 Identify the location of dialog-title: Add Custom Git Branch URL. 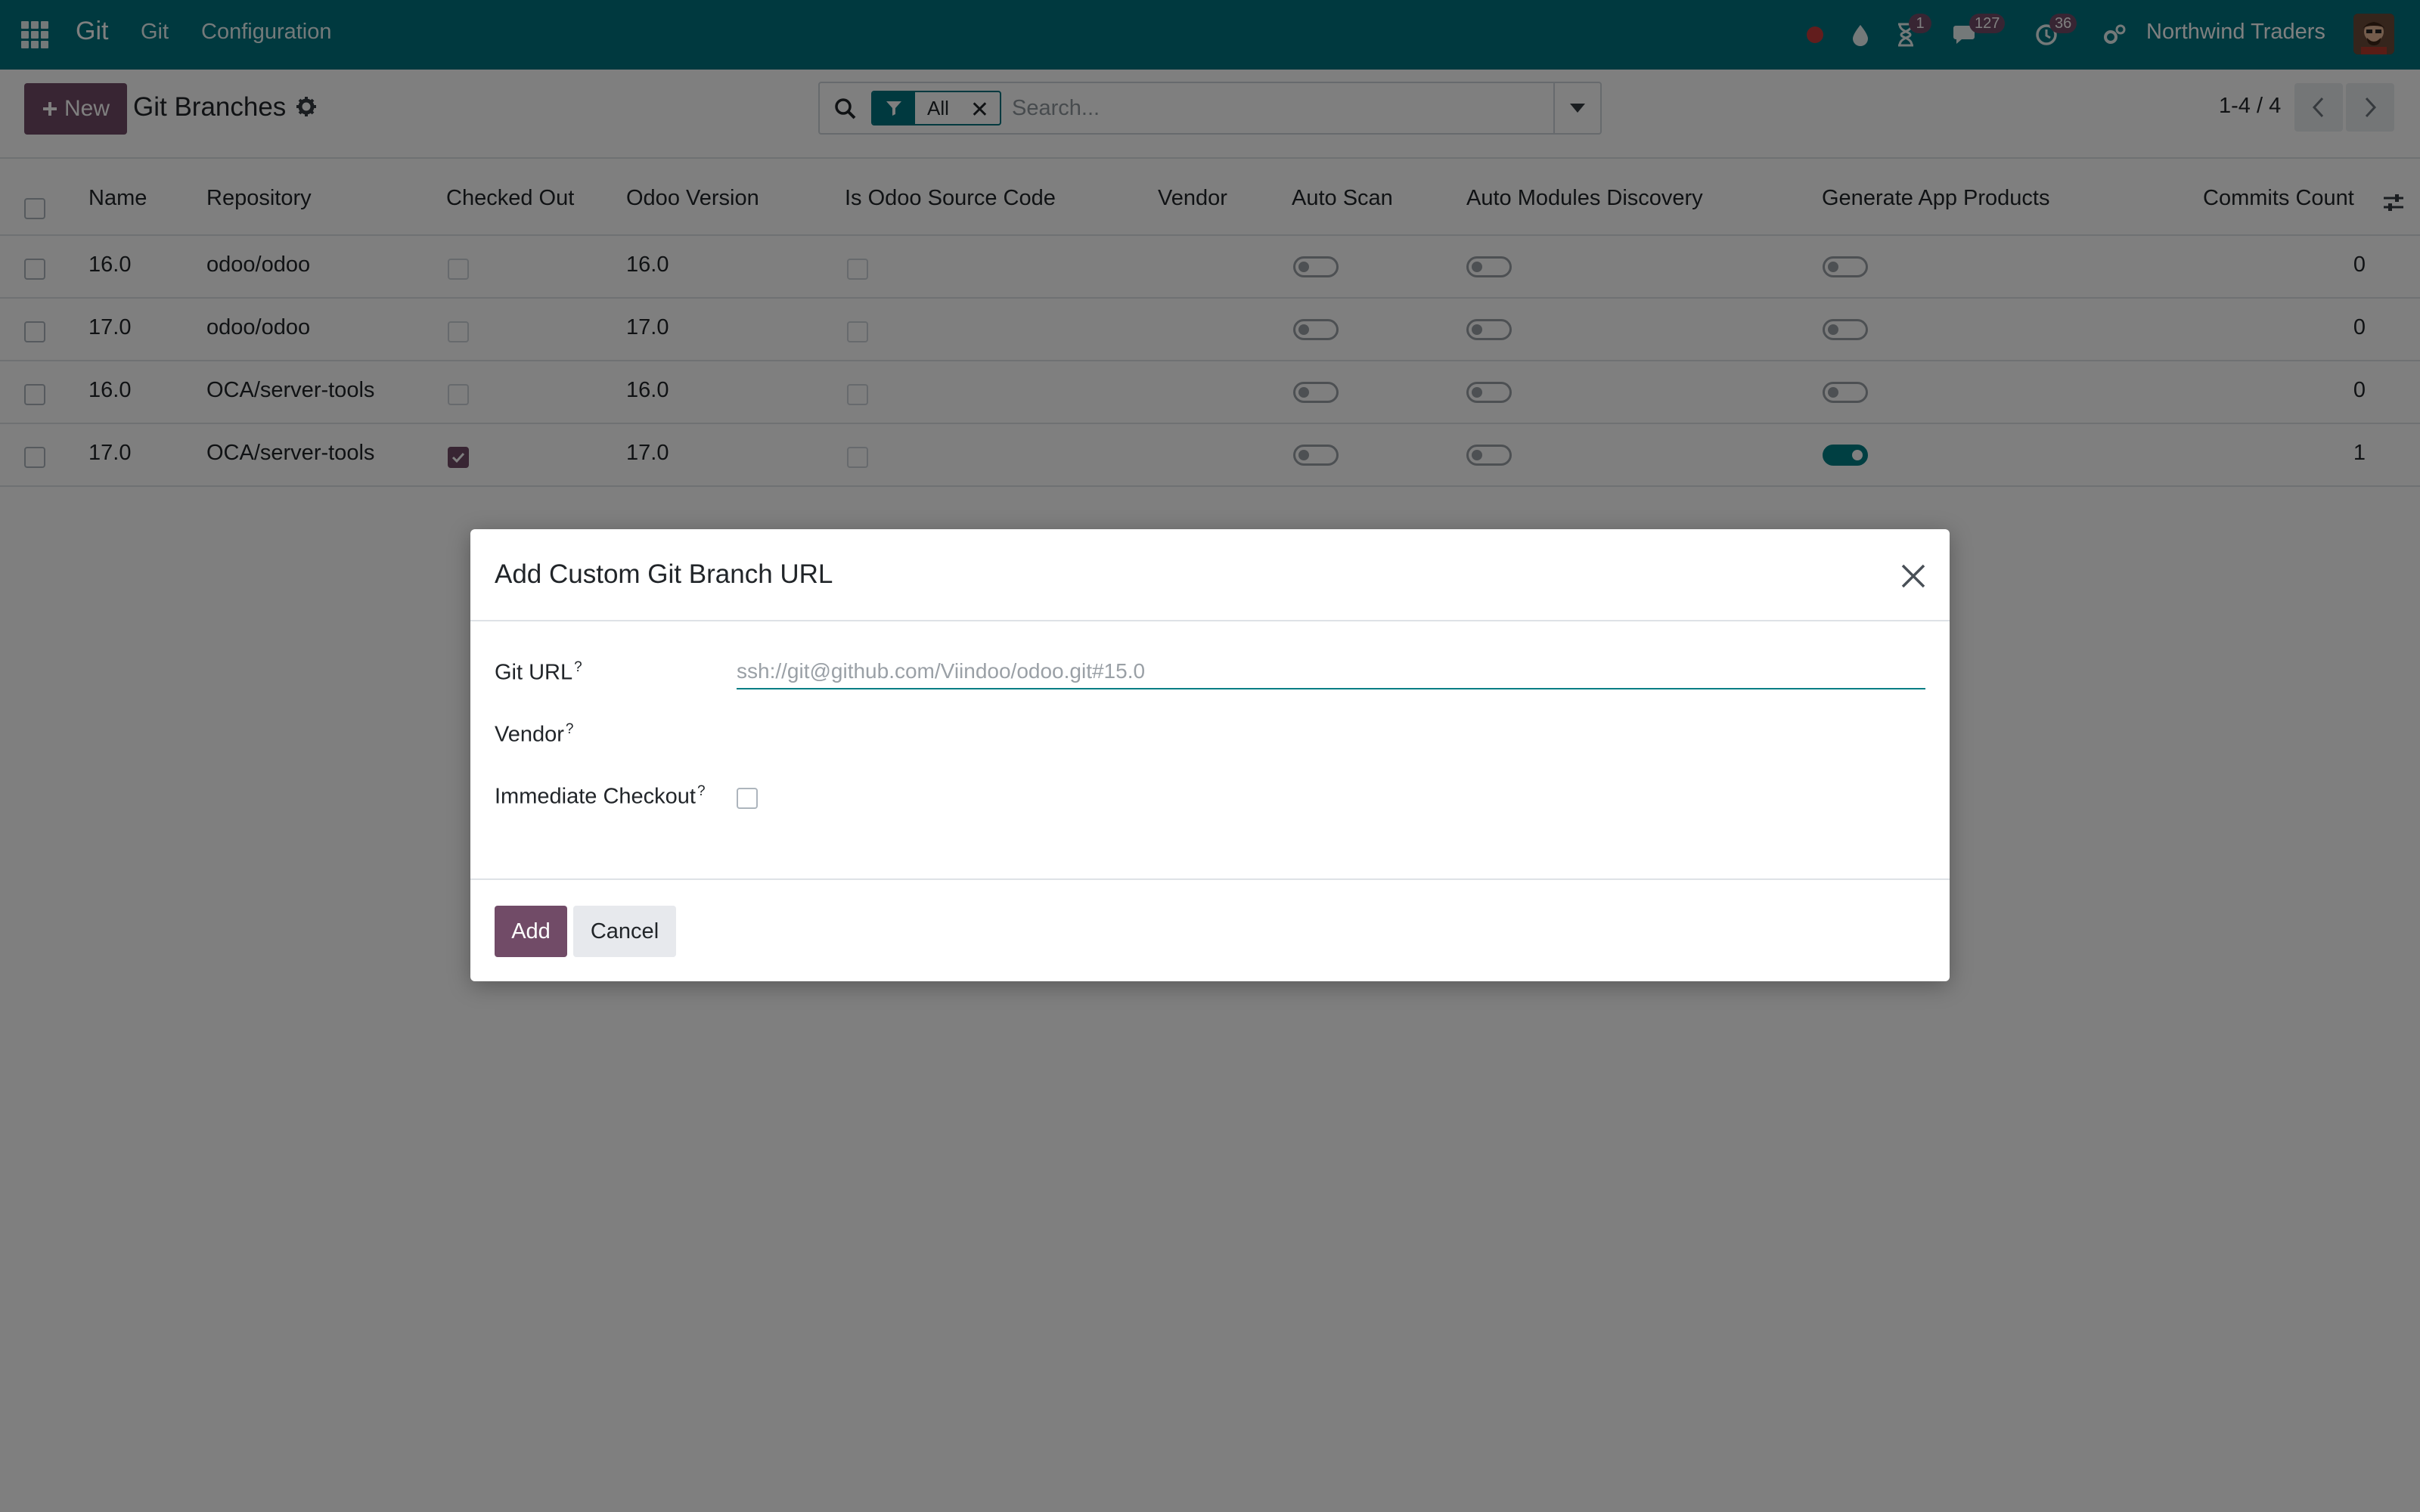
(664, 574).